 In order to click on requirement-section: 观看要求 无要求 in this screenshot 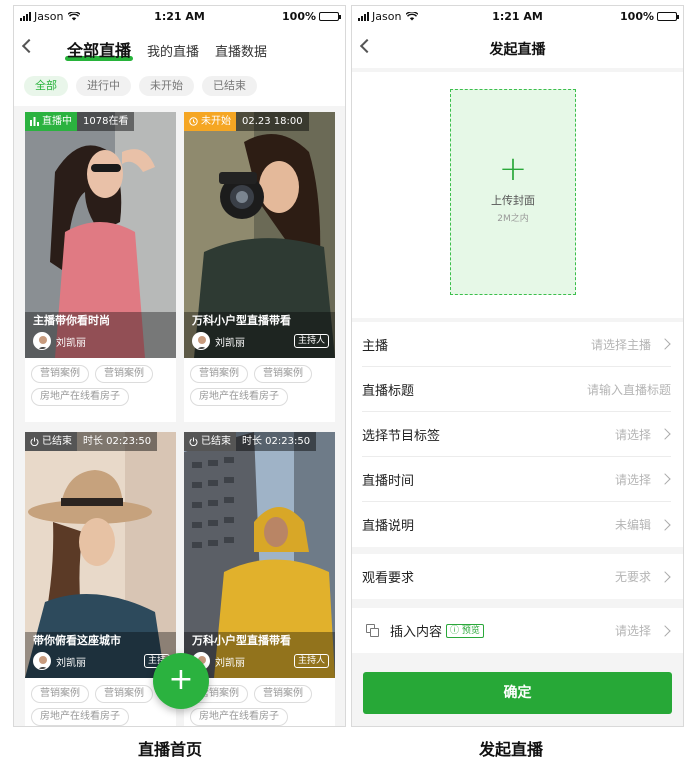, I will do `click(517, 576)`.